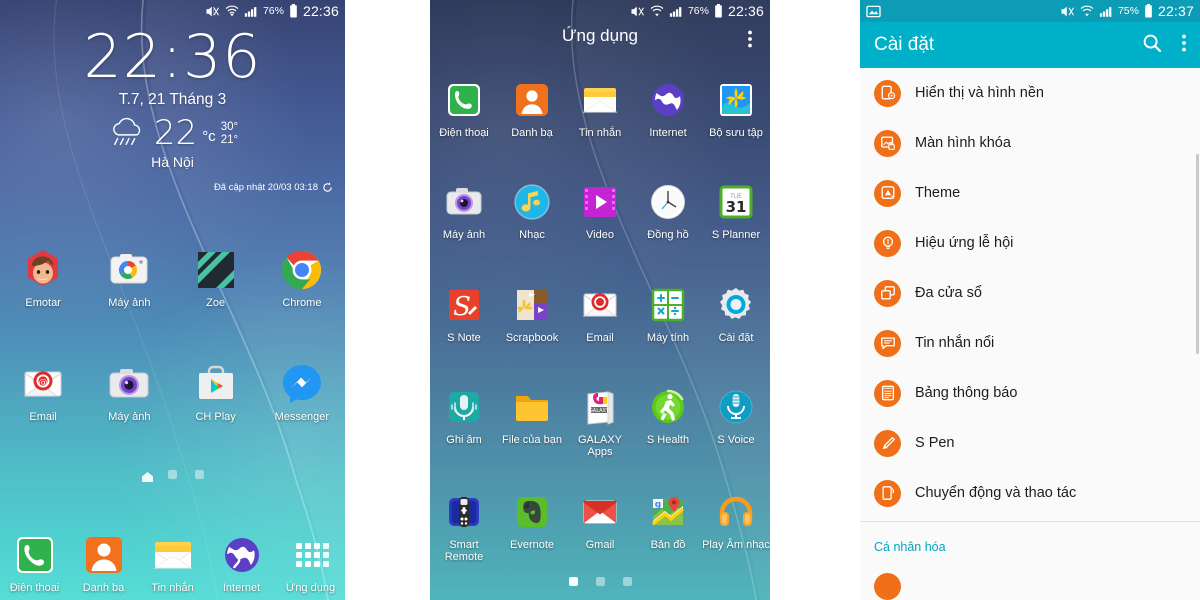 The width and height of the screenshot is (1200, 600). I want to click on drawer-app-maps: g Bản đồ, so click(668, 526).